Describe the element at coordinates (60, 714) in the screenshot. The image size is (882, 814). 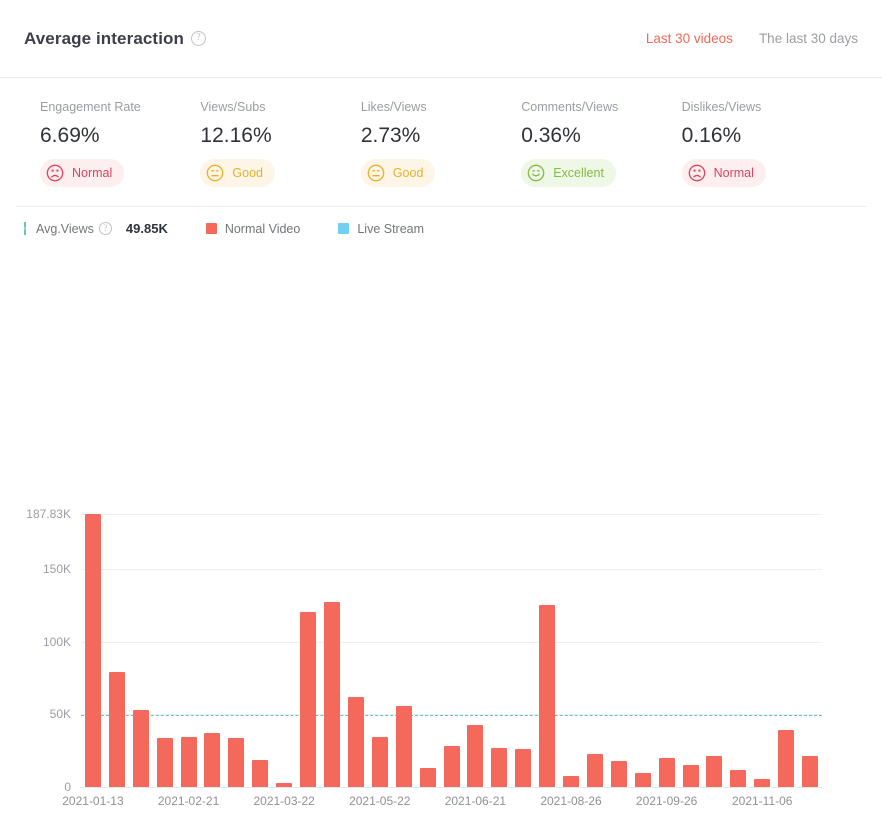
I see `y-axis-tick-label: 50K` at that location.